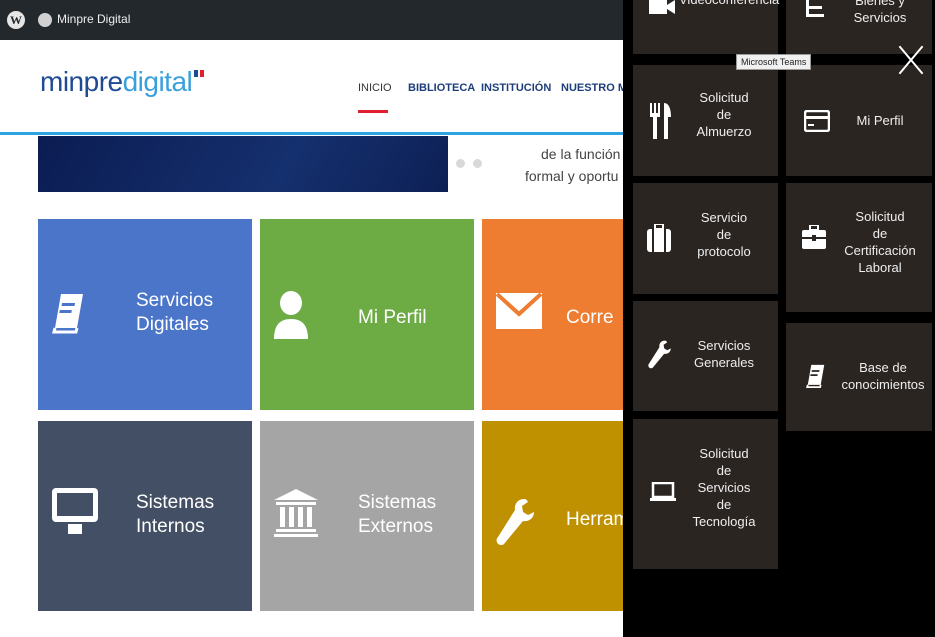  Describe the element at coordinates (662, 7) in the screenshot. I see `video-camera-icon` at that location.